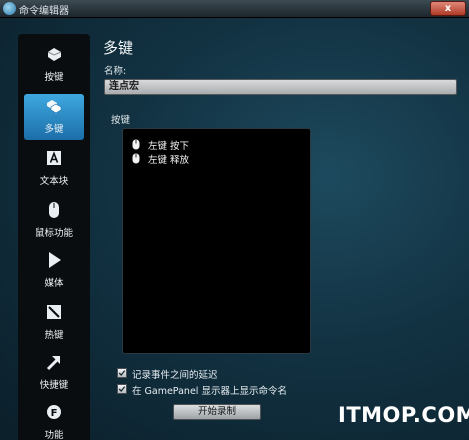  I want to click on option-label: 在 GamePanel 显示器上显示命令名, so click(209, 391).